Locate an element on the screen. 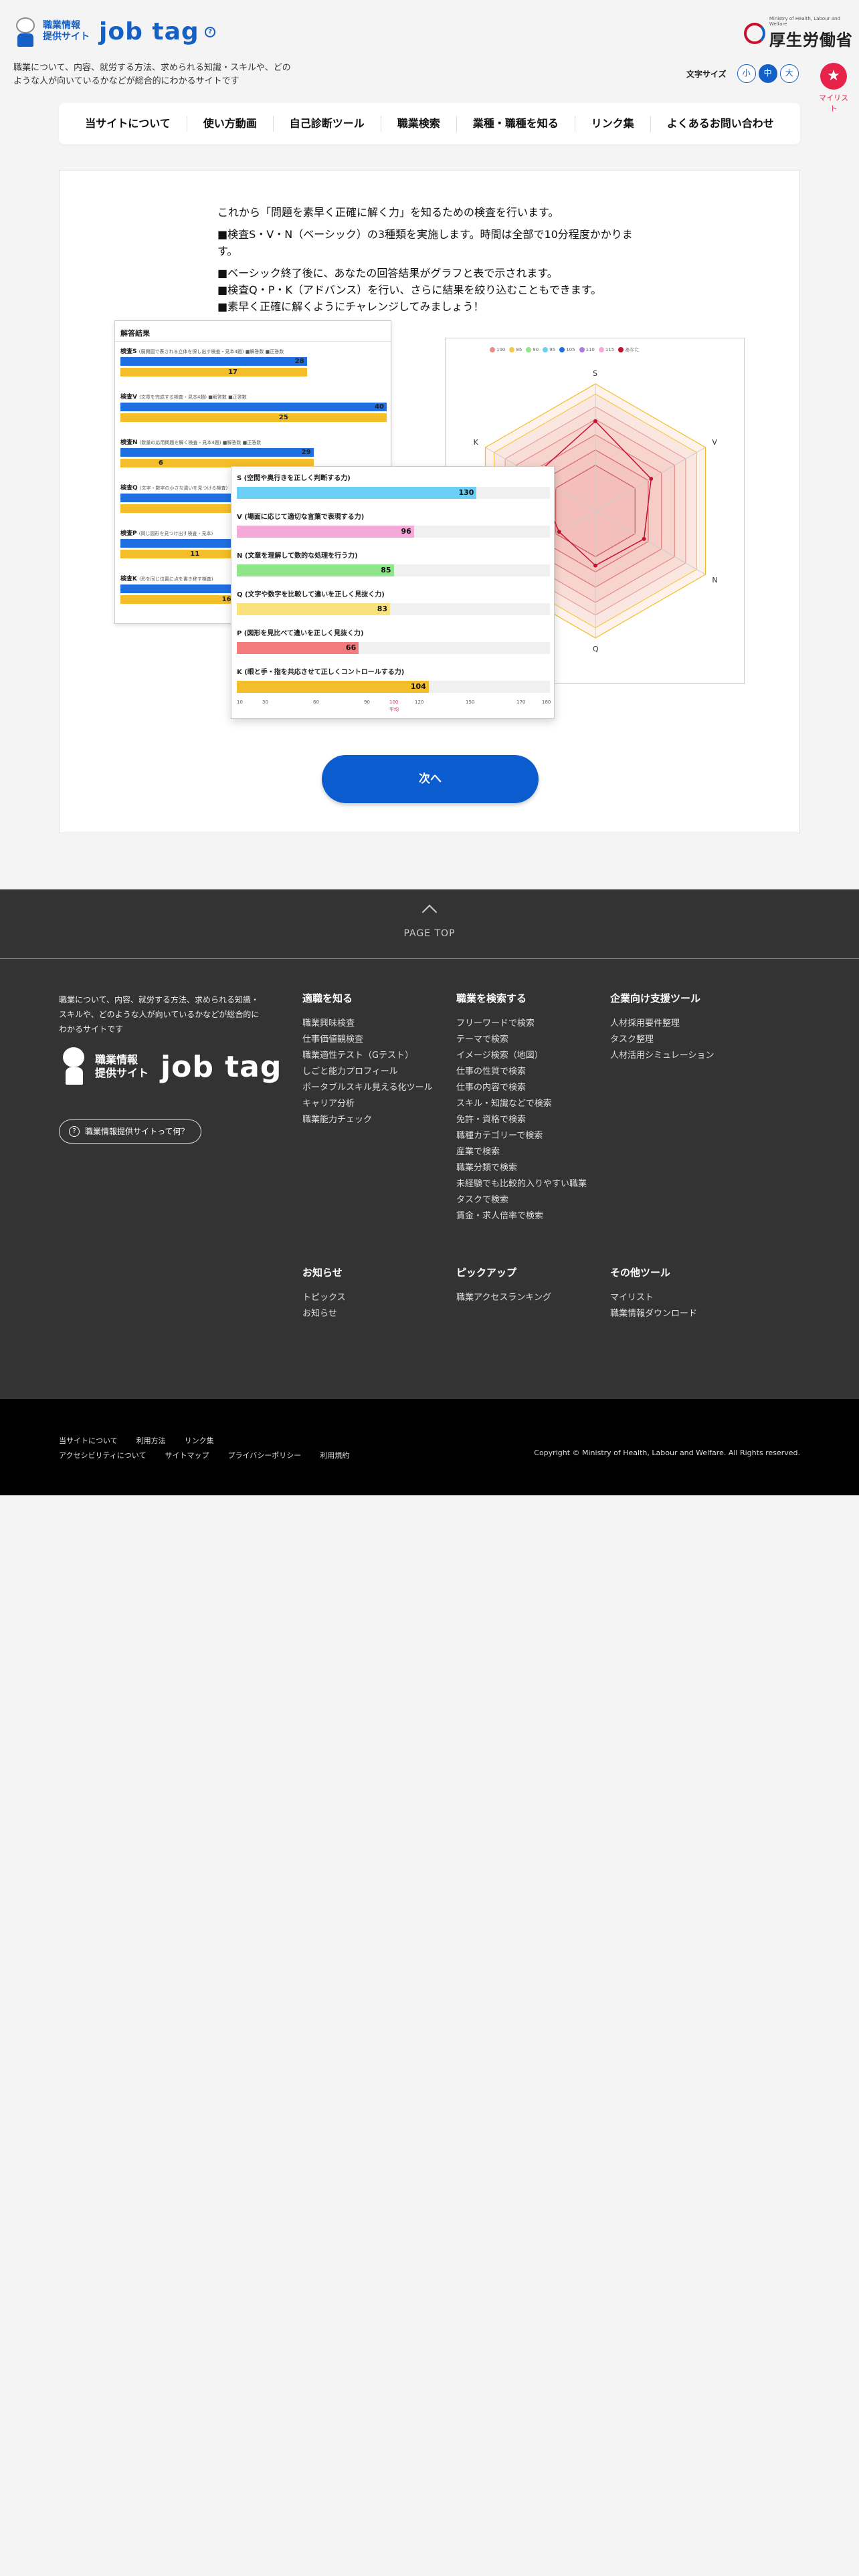 The width and height of the screenshot is (859, 2576). x-tick-label: 30 is located at coordinates (265, 703).